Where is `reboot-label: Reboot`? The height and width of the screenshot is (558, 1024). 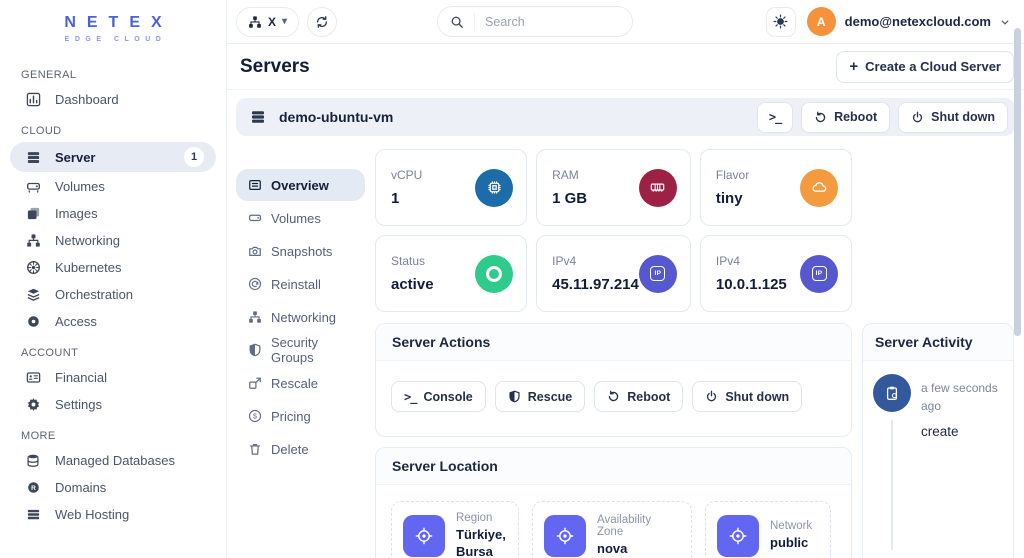 reboot-label: Reboot is located at coordinates (649, 396).